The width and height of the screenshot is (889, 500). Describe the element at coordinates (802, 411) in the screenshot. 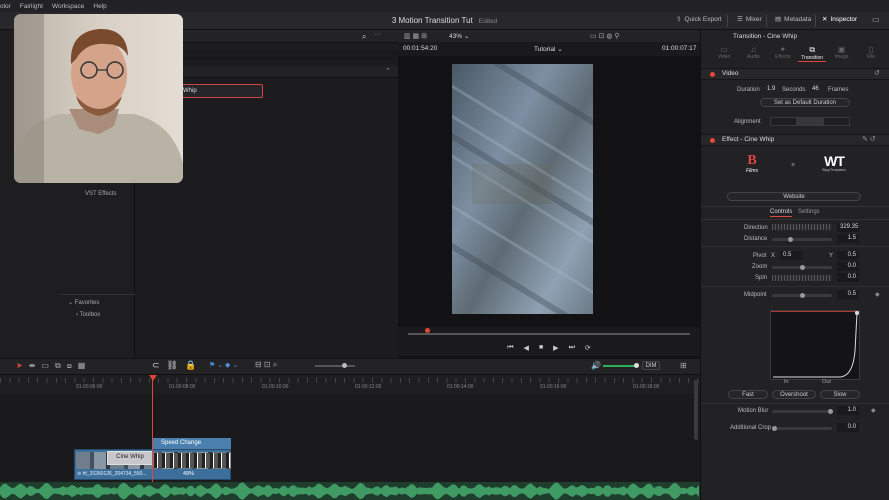

I see `motion-blur-slider` at that location.